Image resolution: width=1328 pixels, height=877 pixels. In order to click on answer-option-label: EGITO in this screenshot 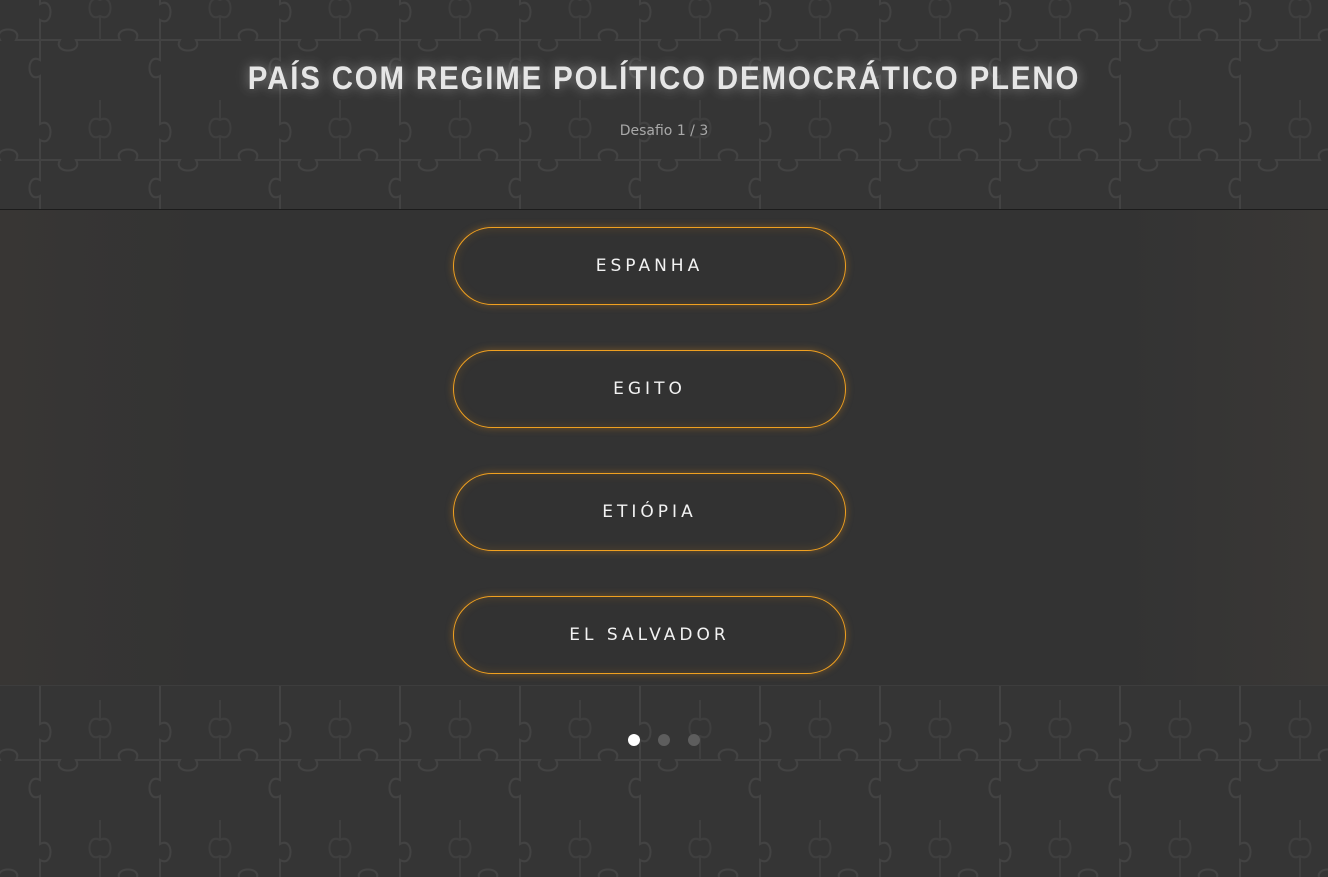, I will do `click(649, 389)`.